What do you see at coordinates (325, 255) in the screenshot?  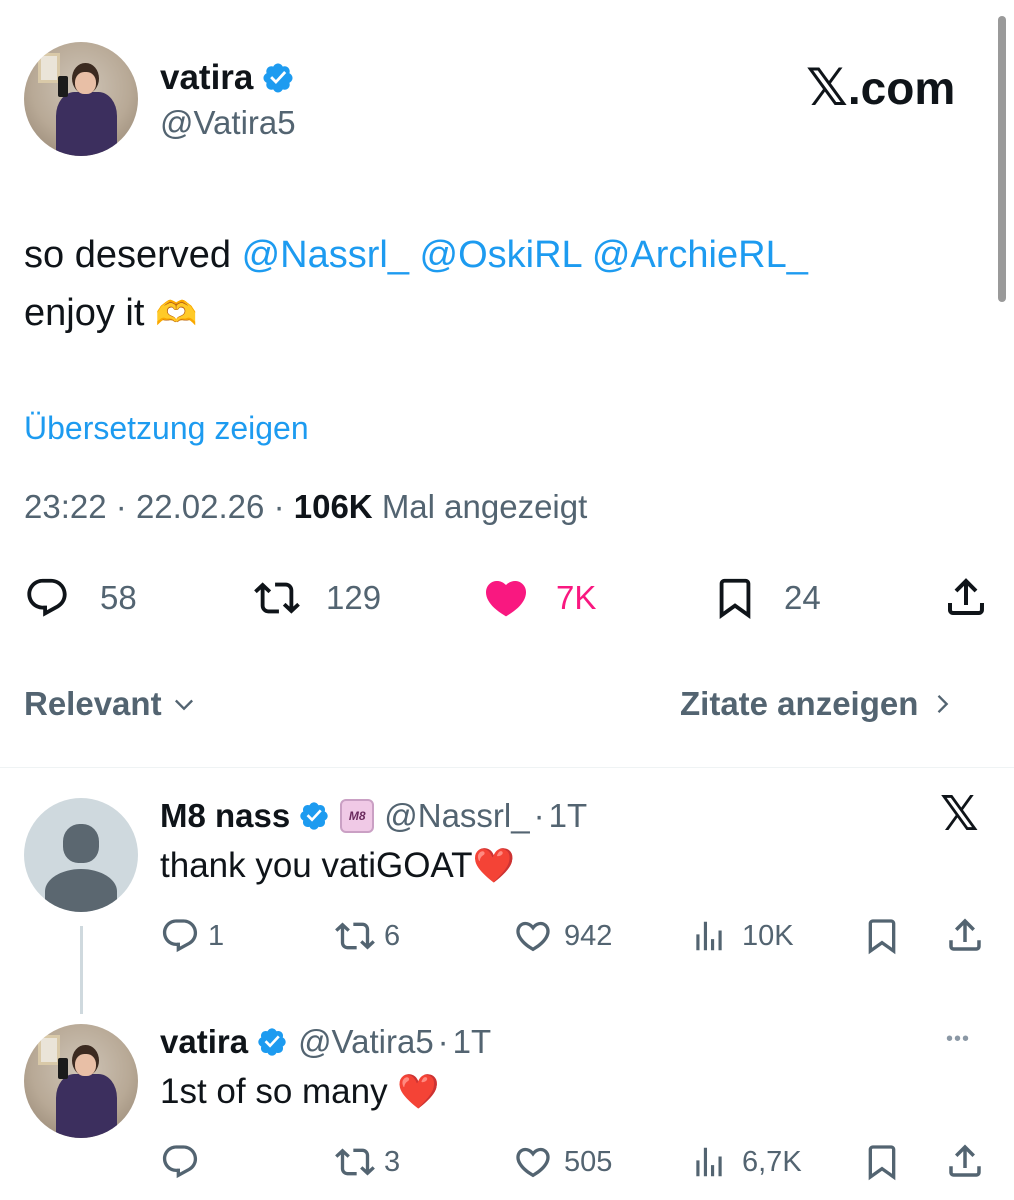 I see `mention-link: @Nassrl_` at bounding box center [325, 255].